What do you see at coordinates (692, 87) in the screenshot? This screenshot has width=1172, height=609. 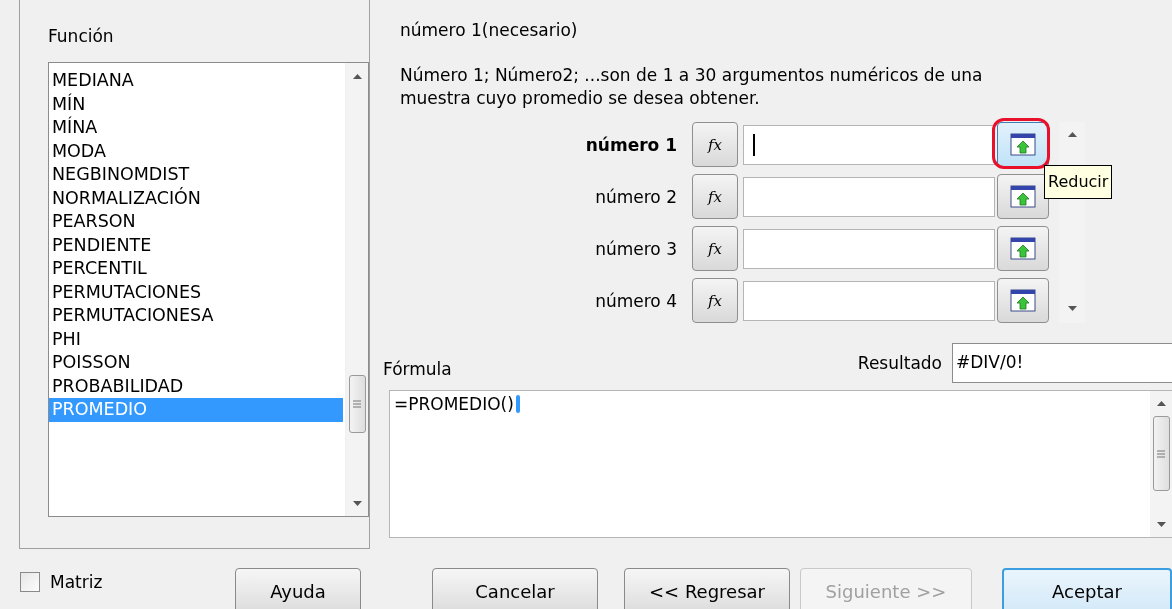 I see `argument-description: Número 1; Número2; ...son de 1 a 30 argumentos numéricos de una muestra cuyo promedio se desea obtener.` at bounding box center [692, 87].